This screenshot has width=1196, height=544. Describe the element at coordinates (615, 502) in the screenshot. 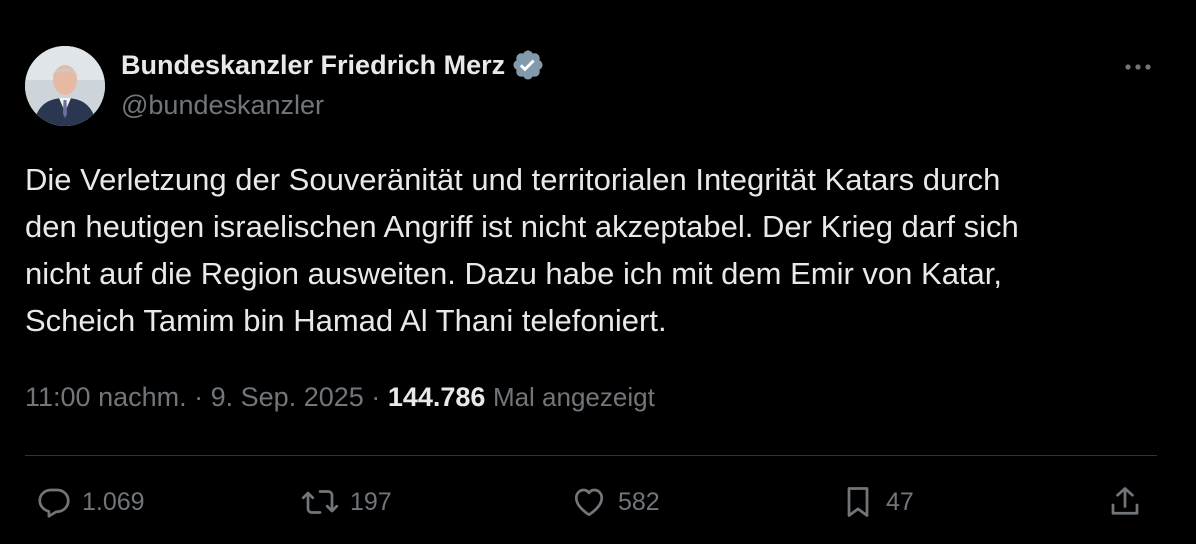

I see `like-button: 582` at that location.